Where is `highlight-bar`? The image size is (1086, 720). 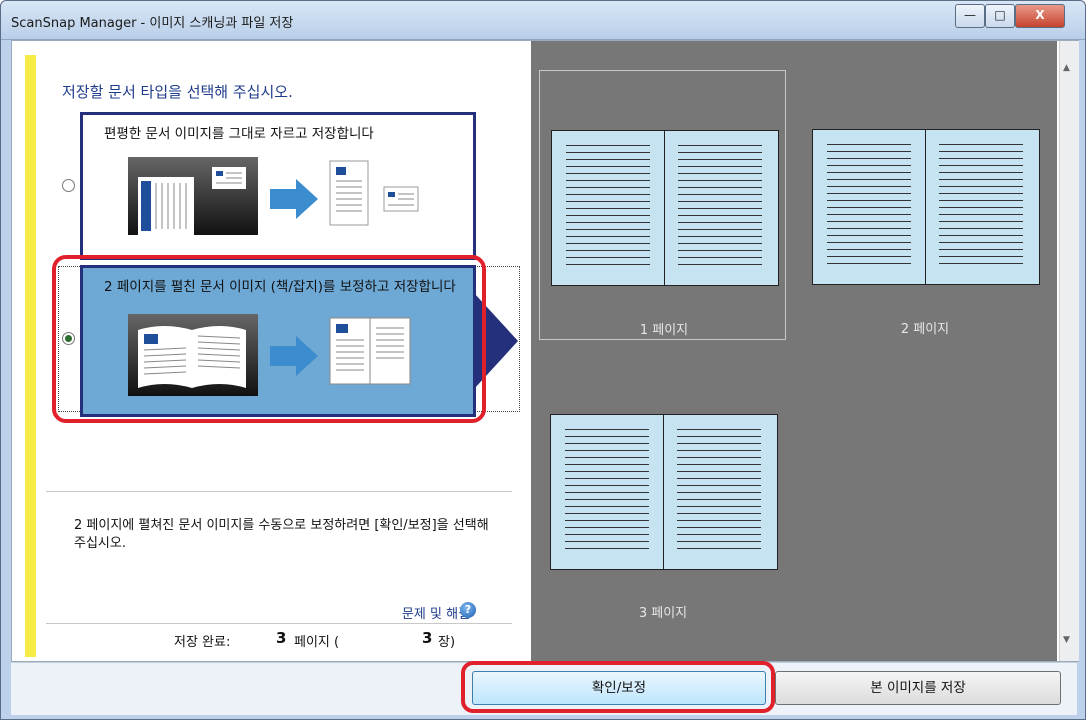 highlight-bar is located at coordinates (30, 356).